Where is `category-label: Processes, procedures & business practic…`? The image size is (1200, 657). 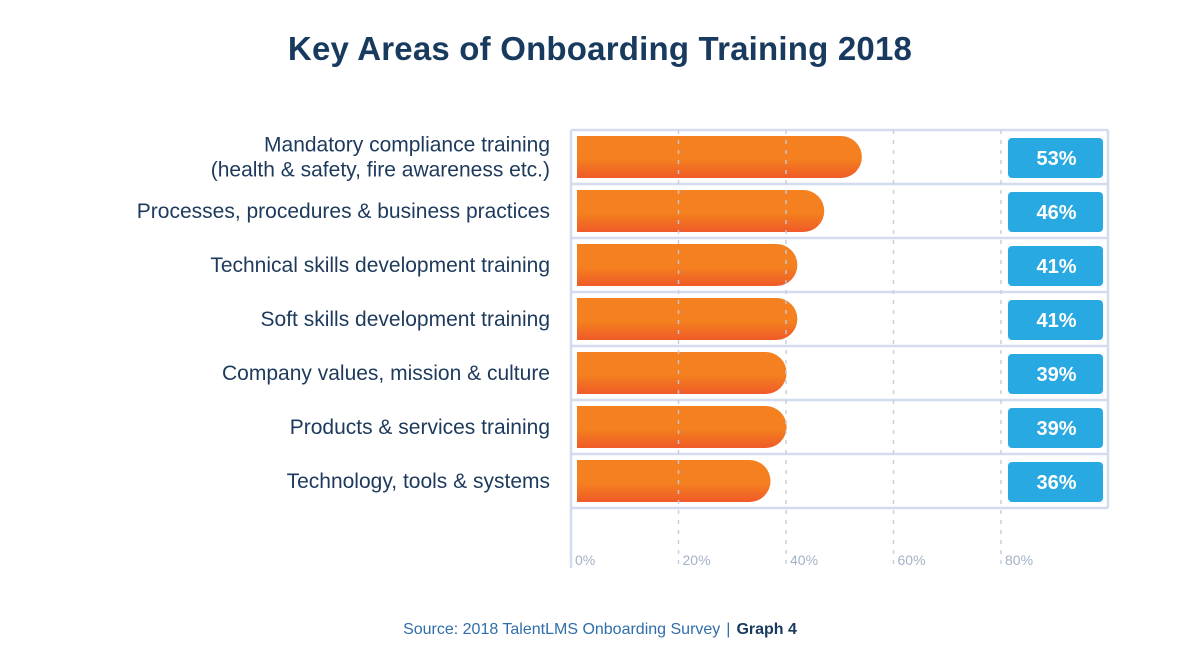 category-label: Processes, procedures & business practic… is located at coordinates (343, 211).